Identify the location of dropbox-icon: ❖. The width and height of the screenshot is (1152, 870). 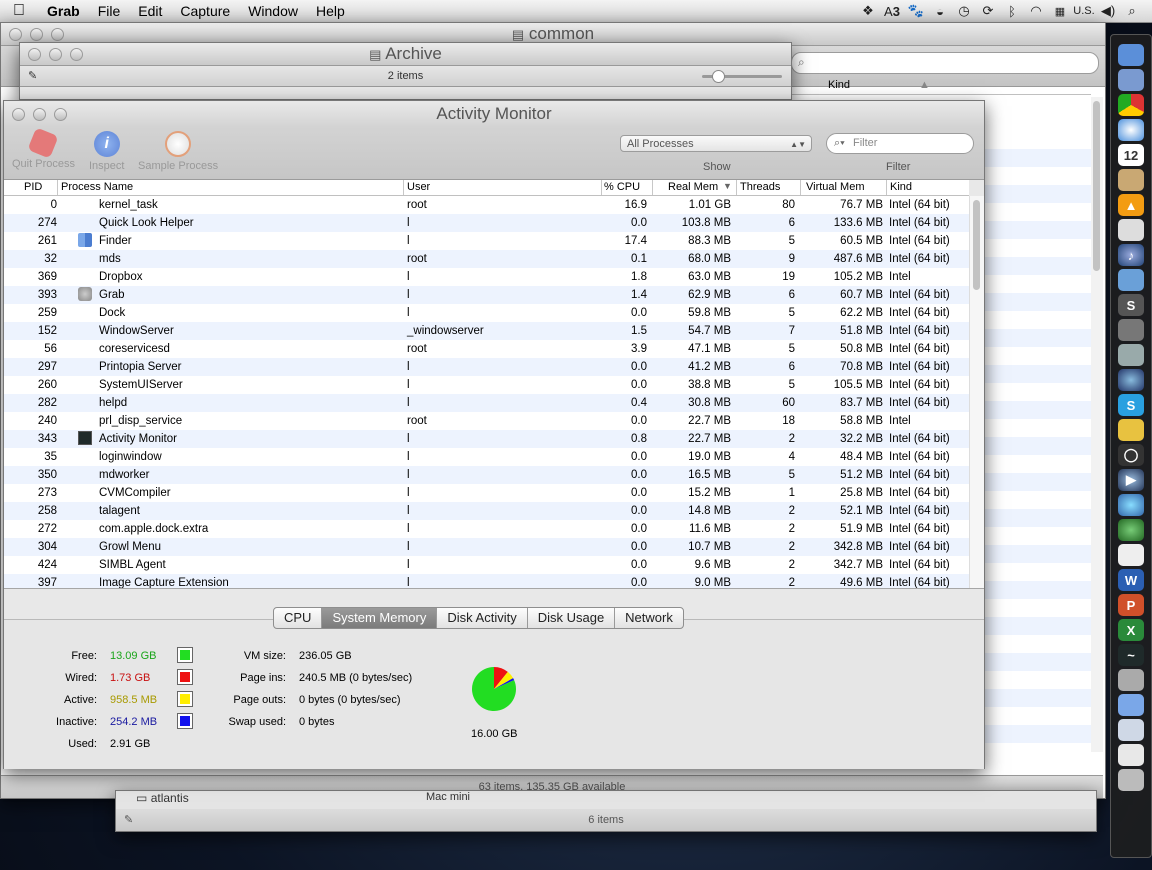
(868, 11).